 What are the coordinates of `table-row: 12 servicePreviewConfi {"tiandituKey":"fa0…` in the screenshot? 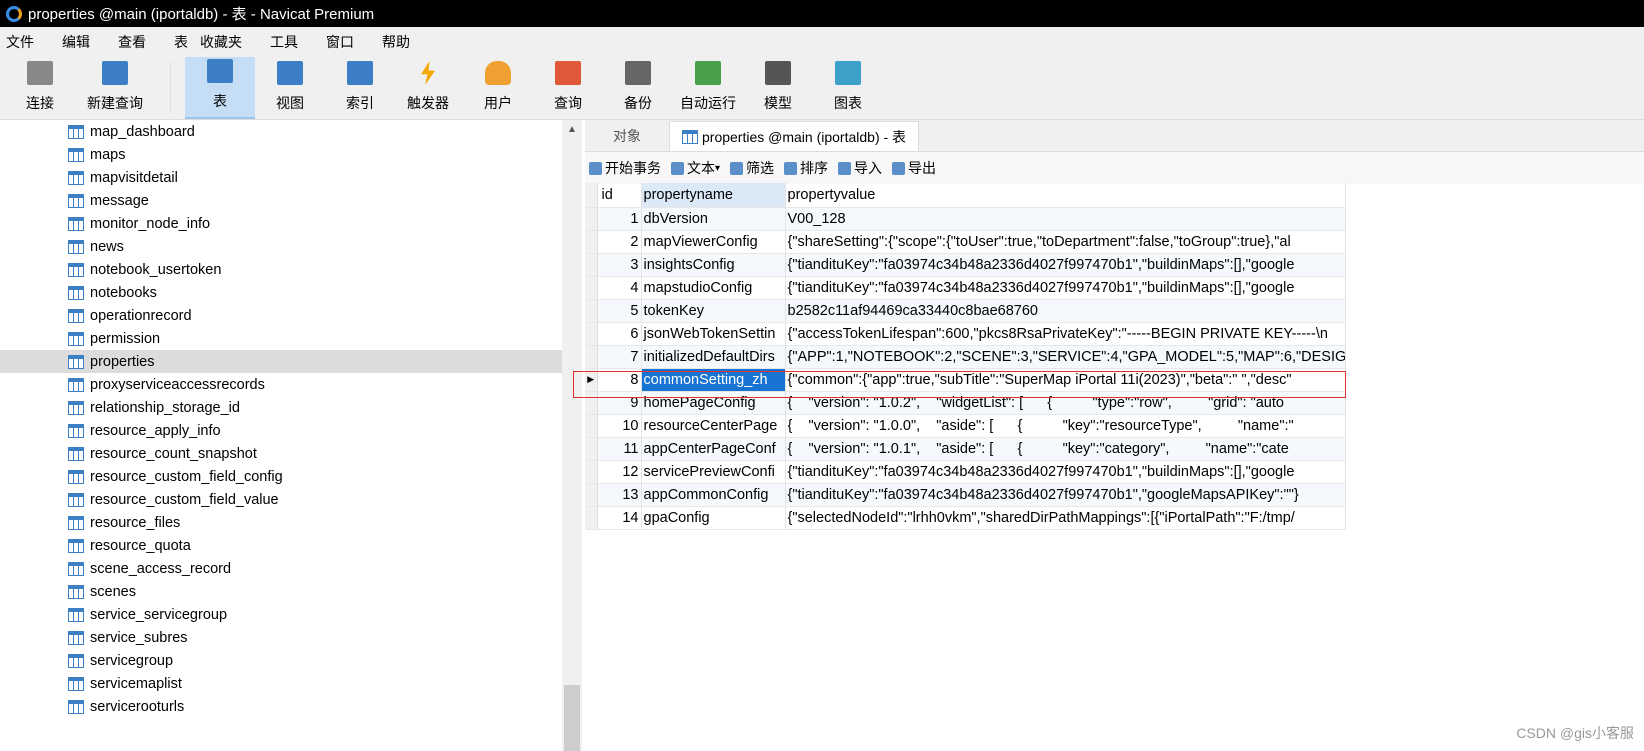 It's located at (965, 472).